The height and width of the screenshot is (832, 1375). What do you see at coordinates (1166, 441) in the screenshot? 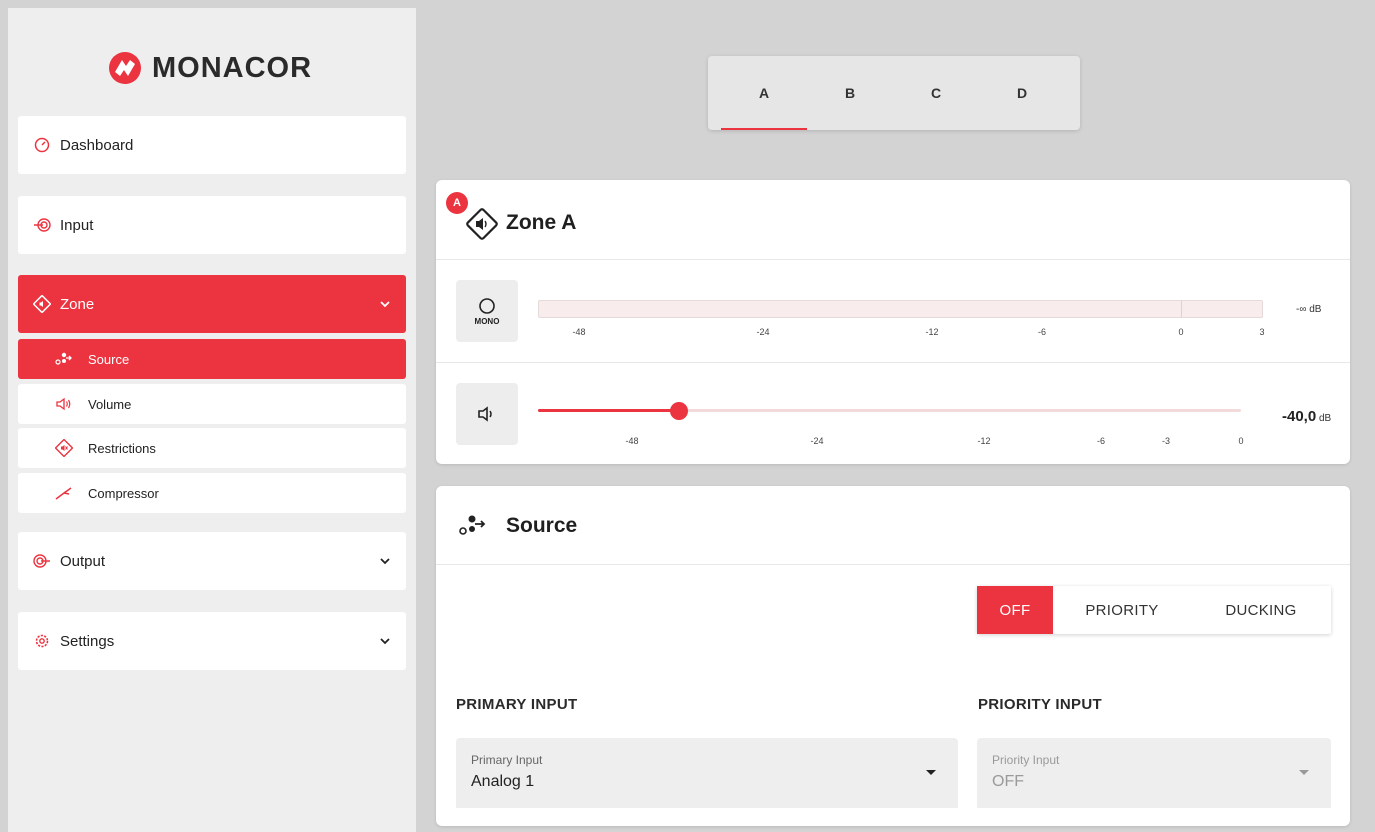
I see `volume-tick: -3` at bounding box center [1166, 441].